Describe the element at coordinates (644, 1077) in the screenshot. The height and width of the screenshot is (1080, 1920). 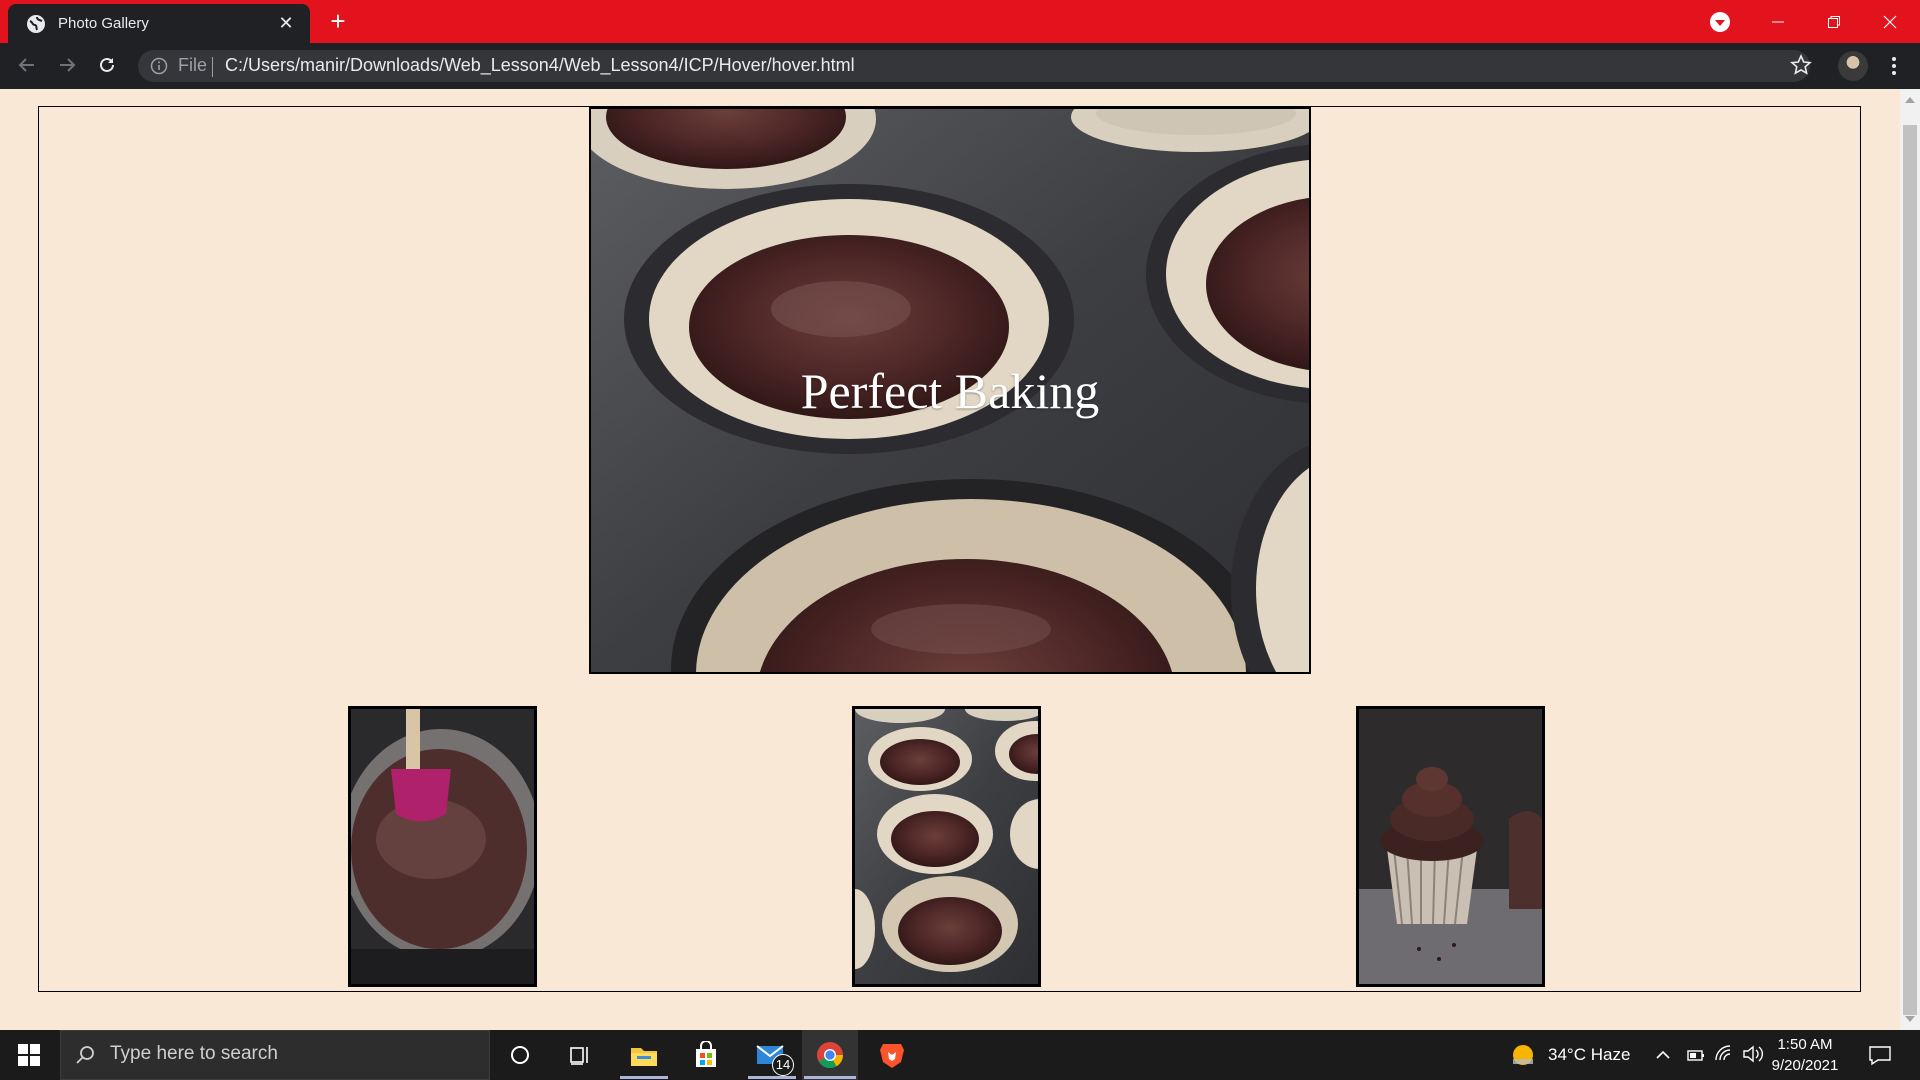
I see `explorer-active-indicator` at that location.